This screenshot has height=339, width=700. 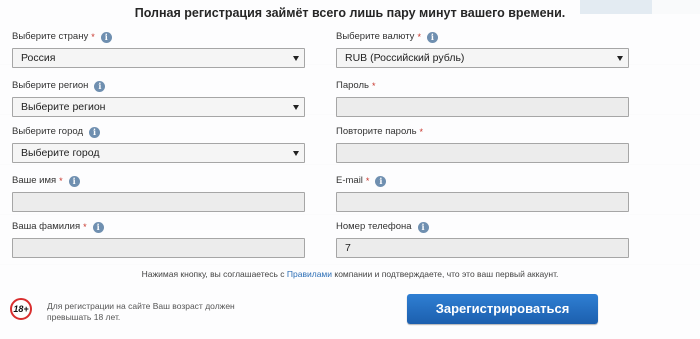 What do you see at coordinates (47, 131) in the screenshot?
I see `city-label: Выберите город` at bounding box center [47, 131].